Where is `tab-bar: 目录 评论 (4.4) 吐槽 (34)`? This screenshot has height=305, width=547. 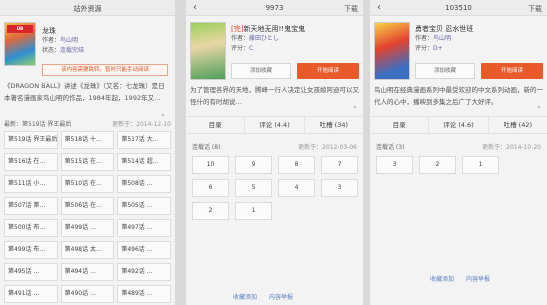 tab-bar: 目录 评论 (4.4) 吐槽 (34) is located at coordinates (274, 125).